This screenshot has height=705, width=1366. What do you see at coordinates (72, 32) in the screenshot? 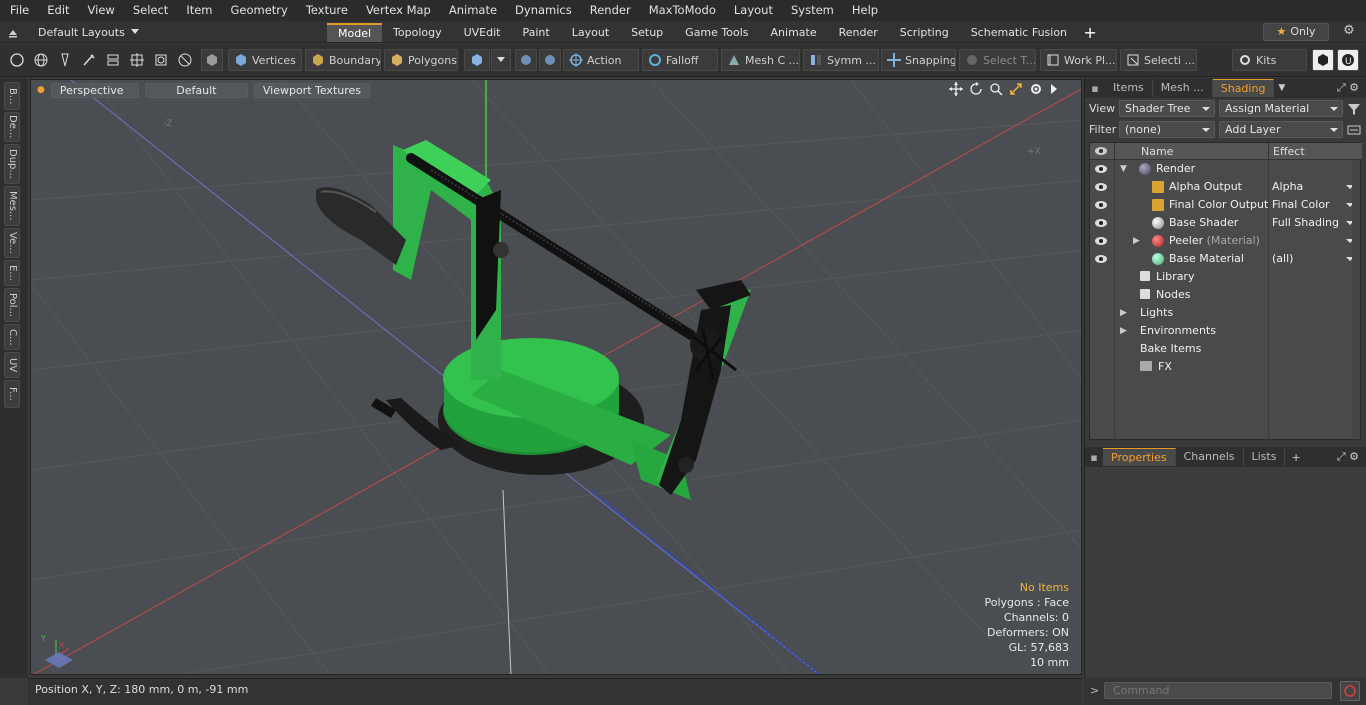
I see `default-layouts-dropdown: Default Layouts` at bounding box center [72, 32].